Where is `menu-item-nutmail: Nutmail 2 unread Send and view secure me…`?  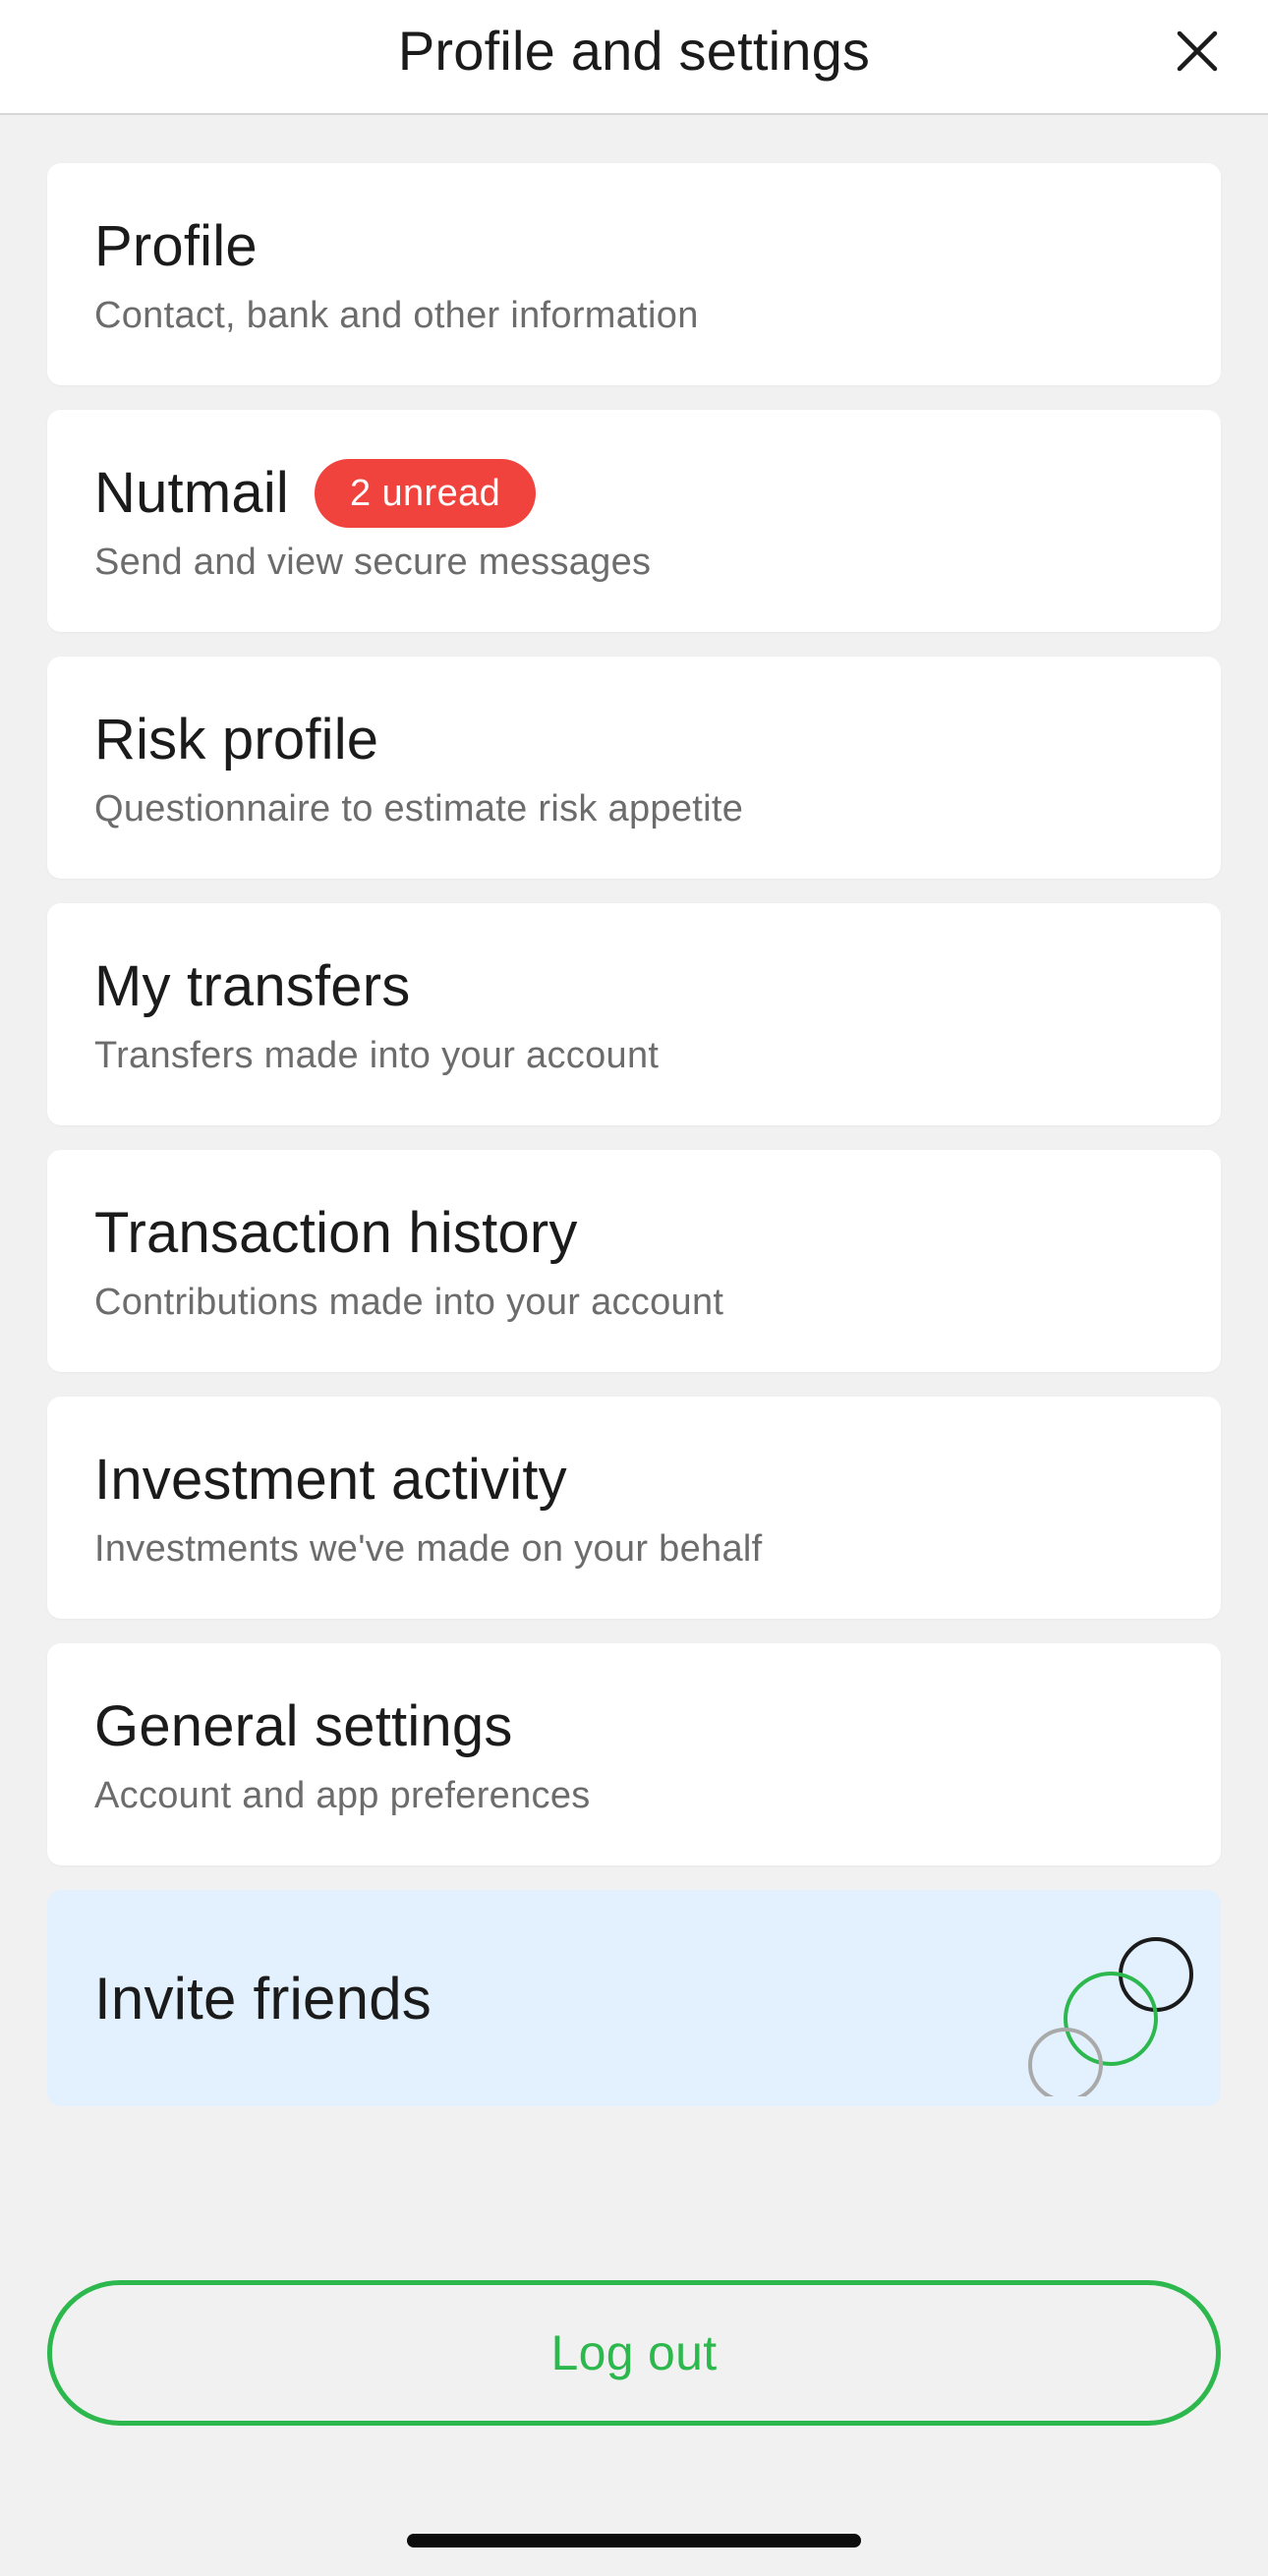
menu-item-nutmail: Nutmail 2 unread Send and view secure me… is located at coordinates (634, 521).